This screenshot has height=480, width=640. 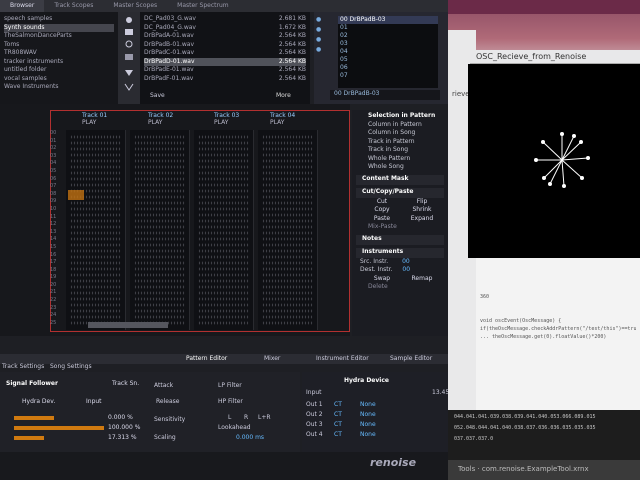 I want to click on tab-track-settings: Track Settings, so click(x=23, y=366).